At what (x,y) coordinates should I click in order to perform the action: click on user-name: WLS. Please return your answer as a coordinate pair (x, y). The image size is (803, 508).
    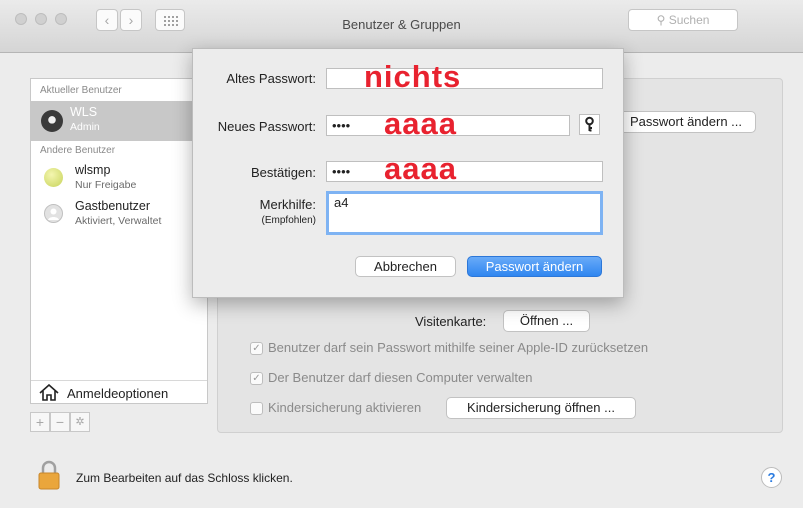
    Looking at the image, I should click on (84, 112).